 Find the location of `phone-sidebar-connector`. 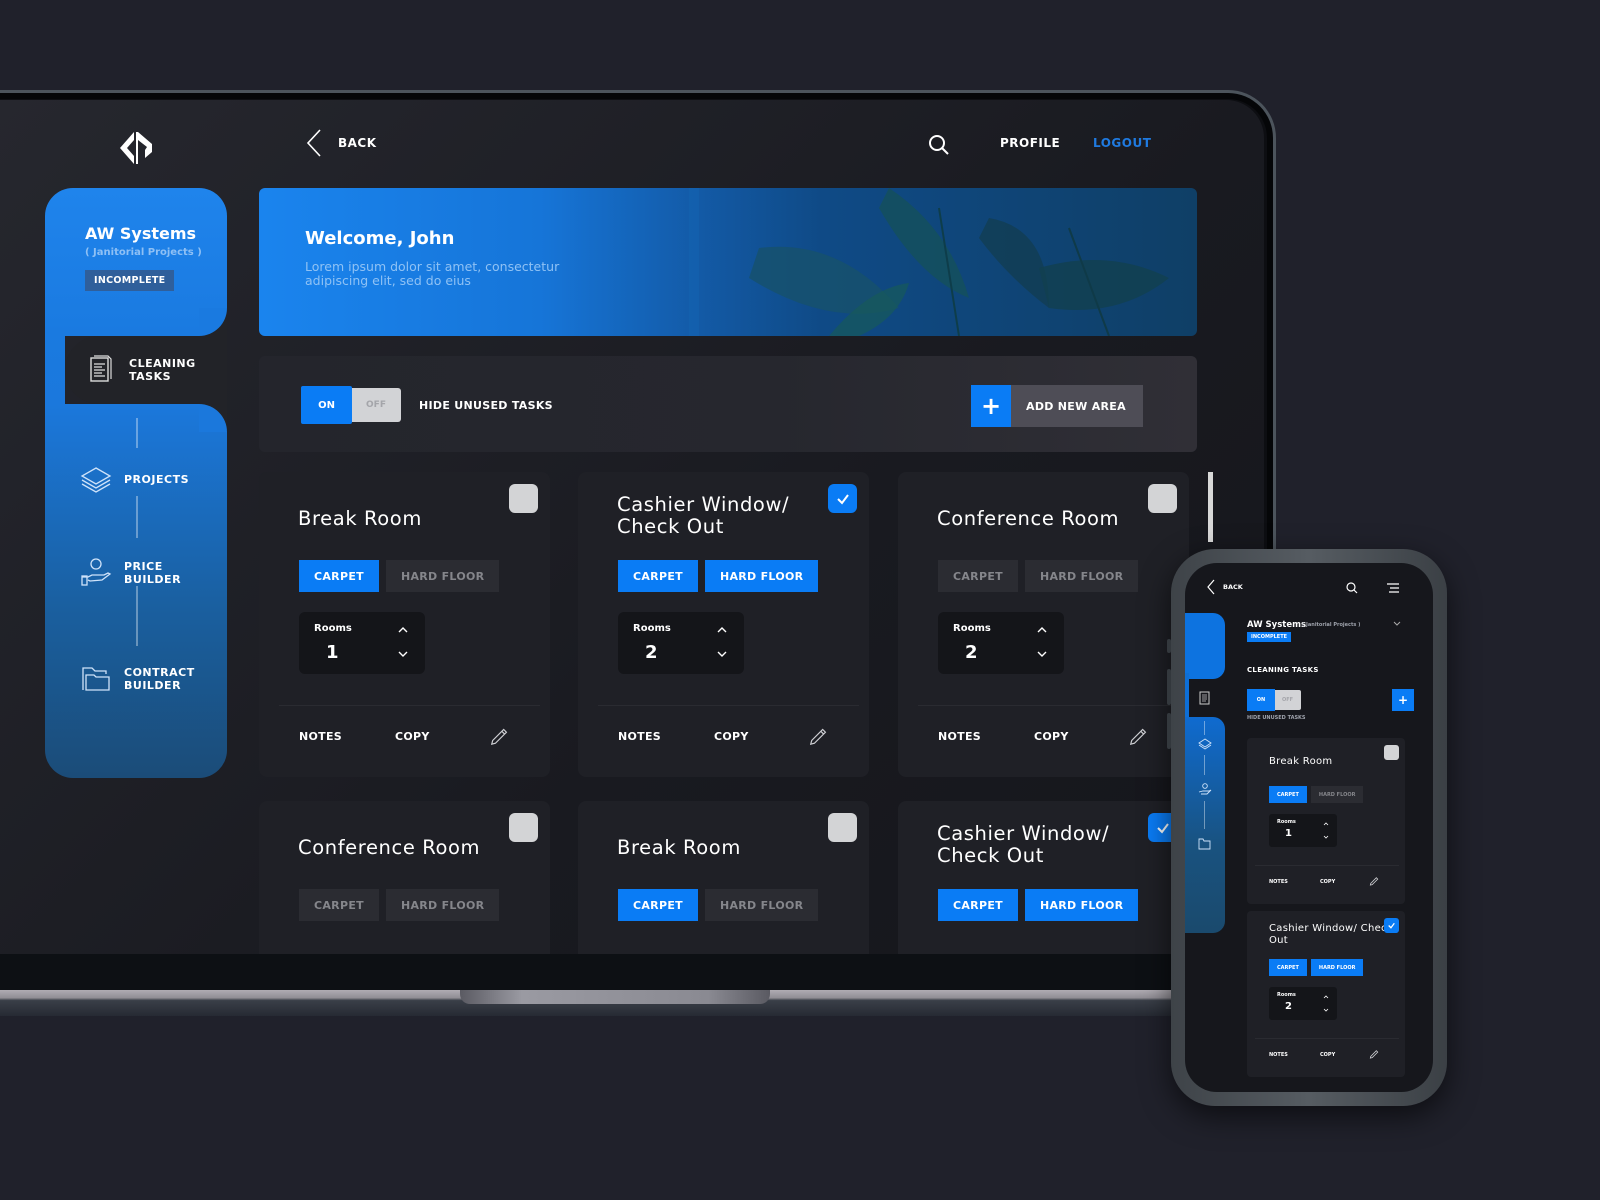

phone-sidebar-connector is located at coordinates (1204, 815).